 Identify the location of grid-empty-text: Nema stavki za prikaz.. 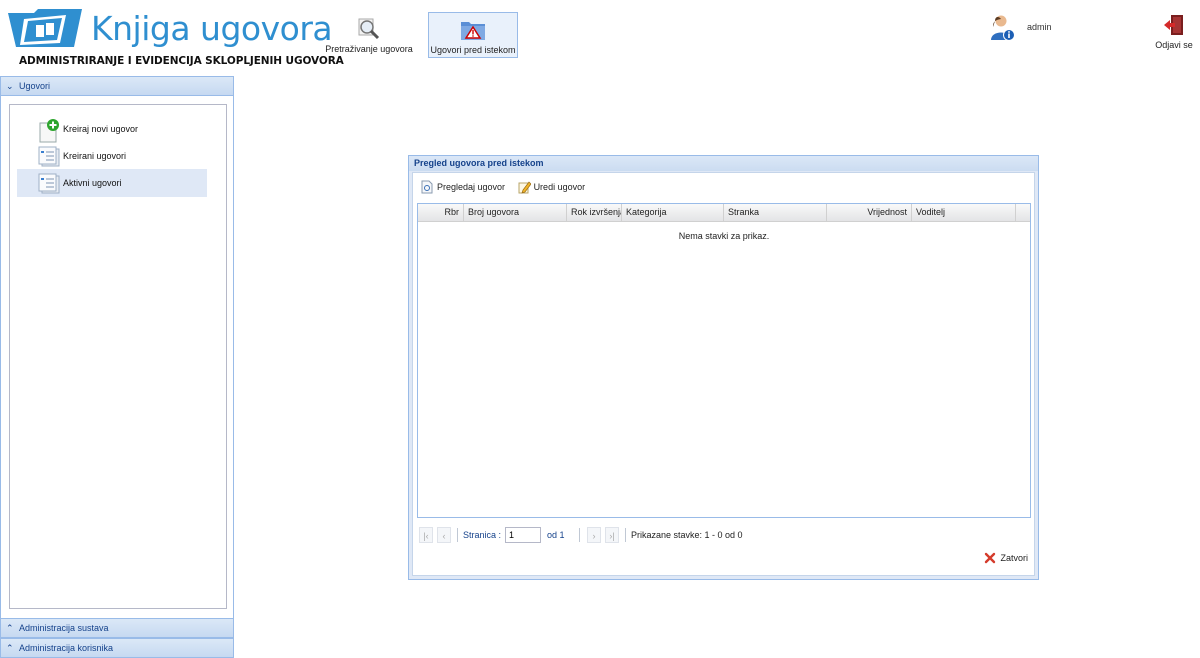
(724, 236).